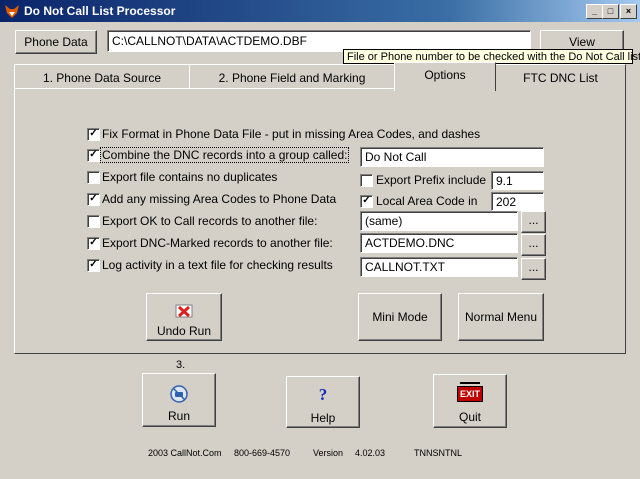 This screenshot has height=479, width=640. What do you see at coordinates (517, 180) in the screenshot?
I see `prefix-field: 9.1` at bounding box center [517, 180].